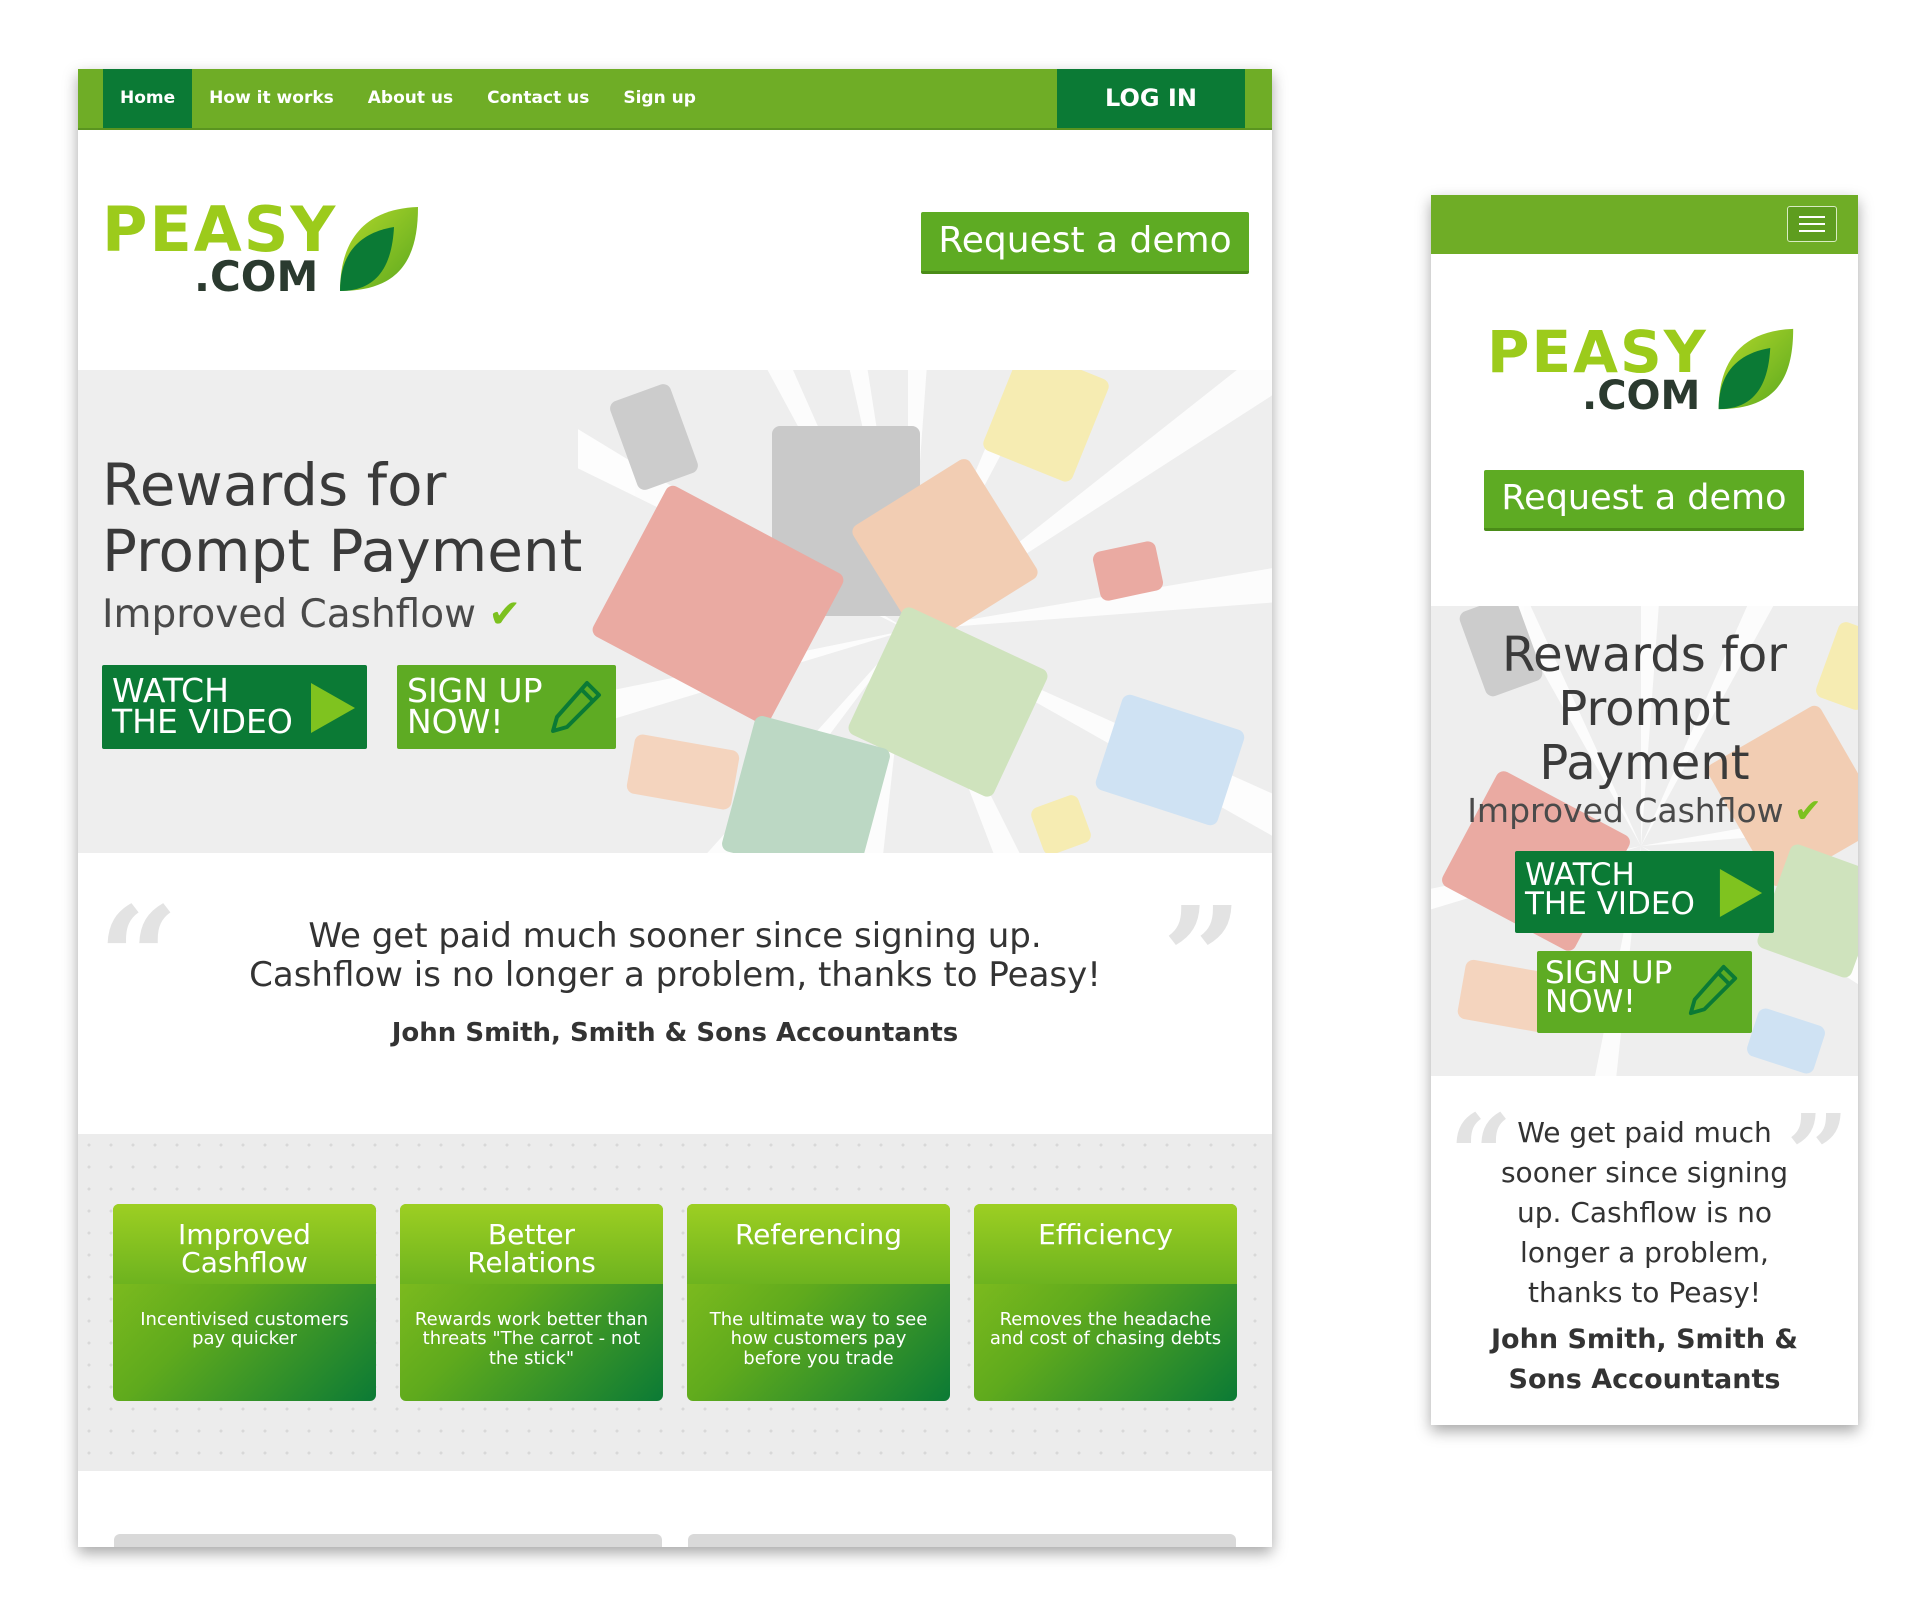  I want to click on nav-how-it-works: How it works, so click(271, 98).